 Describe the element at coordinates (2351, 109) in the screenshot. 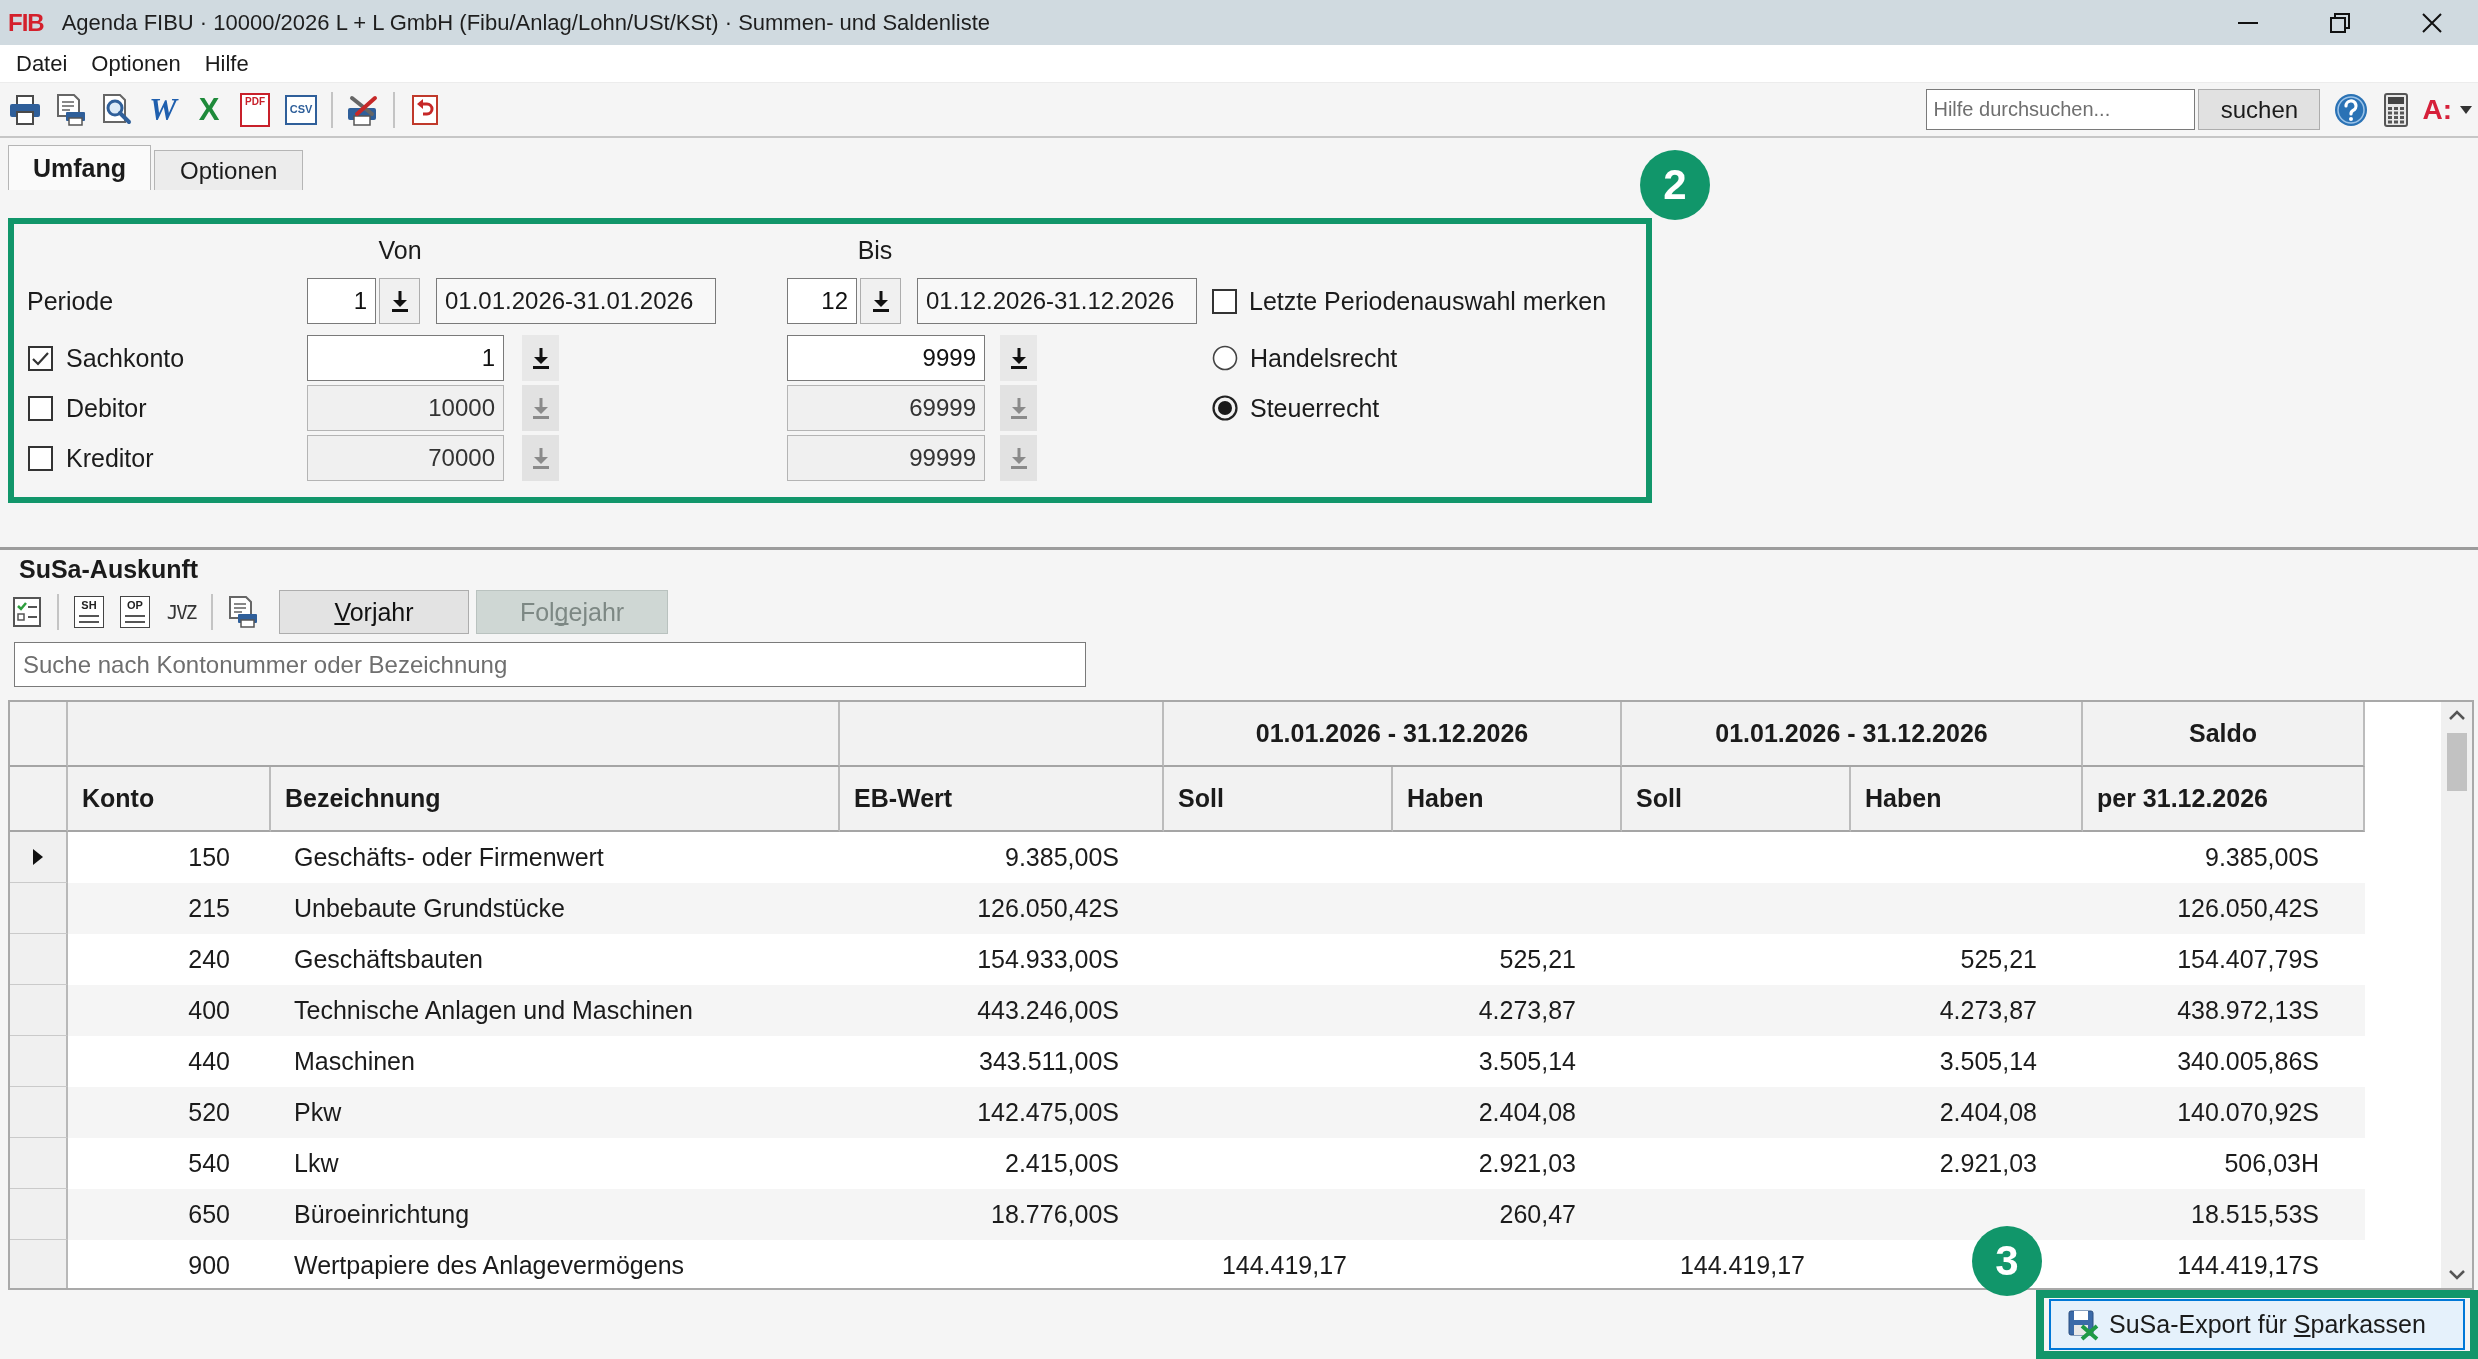

I see `help-button` at that location.